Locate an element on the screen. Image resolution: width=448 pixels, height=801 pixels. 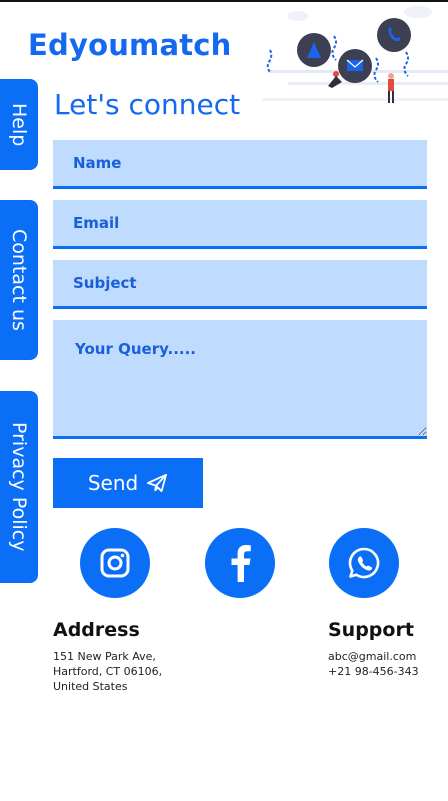
query-textarea is located at coordinates (240, 379).